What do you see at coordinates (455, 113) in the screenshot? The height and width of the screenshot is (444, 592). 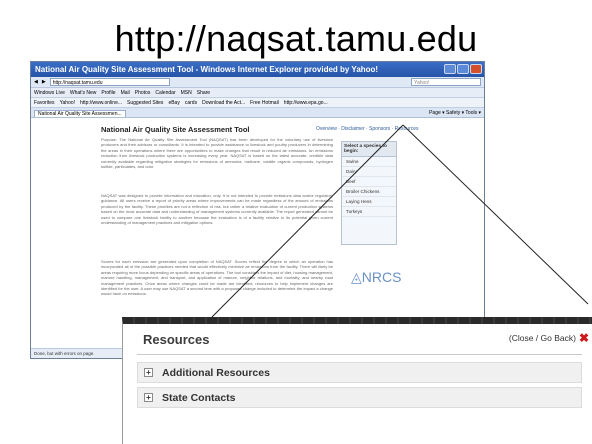 I see `tab-tools: Page ▾ Safety ▾ Tools ▾` at bounding box center [455, 113].